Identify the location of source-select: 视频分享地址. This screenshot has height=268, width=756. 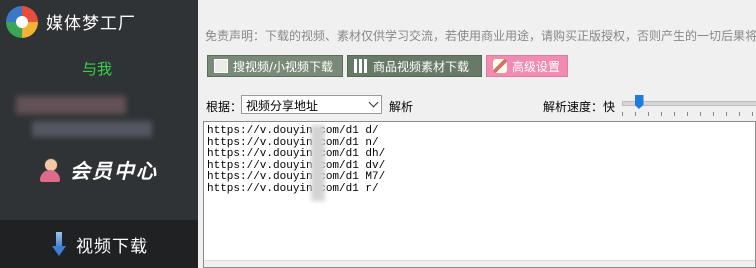
(311, 104).